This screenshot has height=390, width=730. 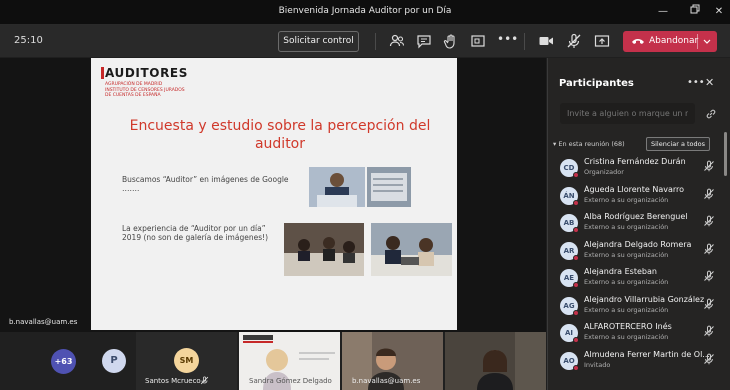 I want to click on leave-button: Abandonar, so click(x=670, y=41).